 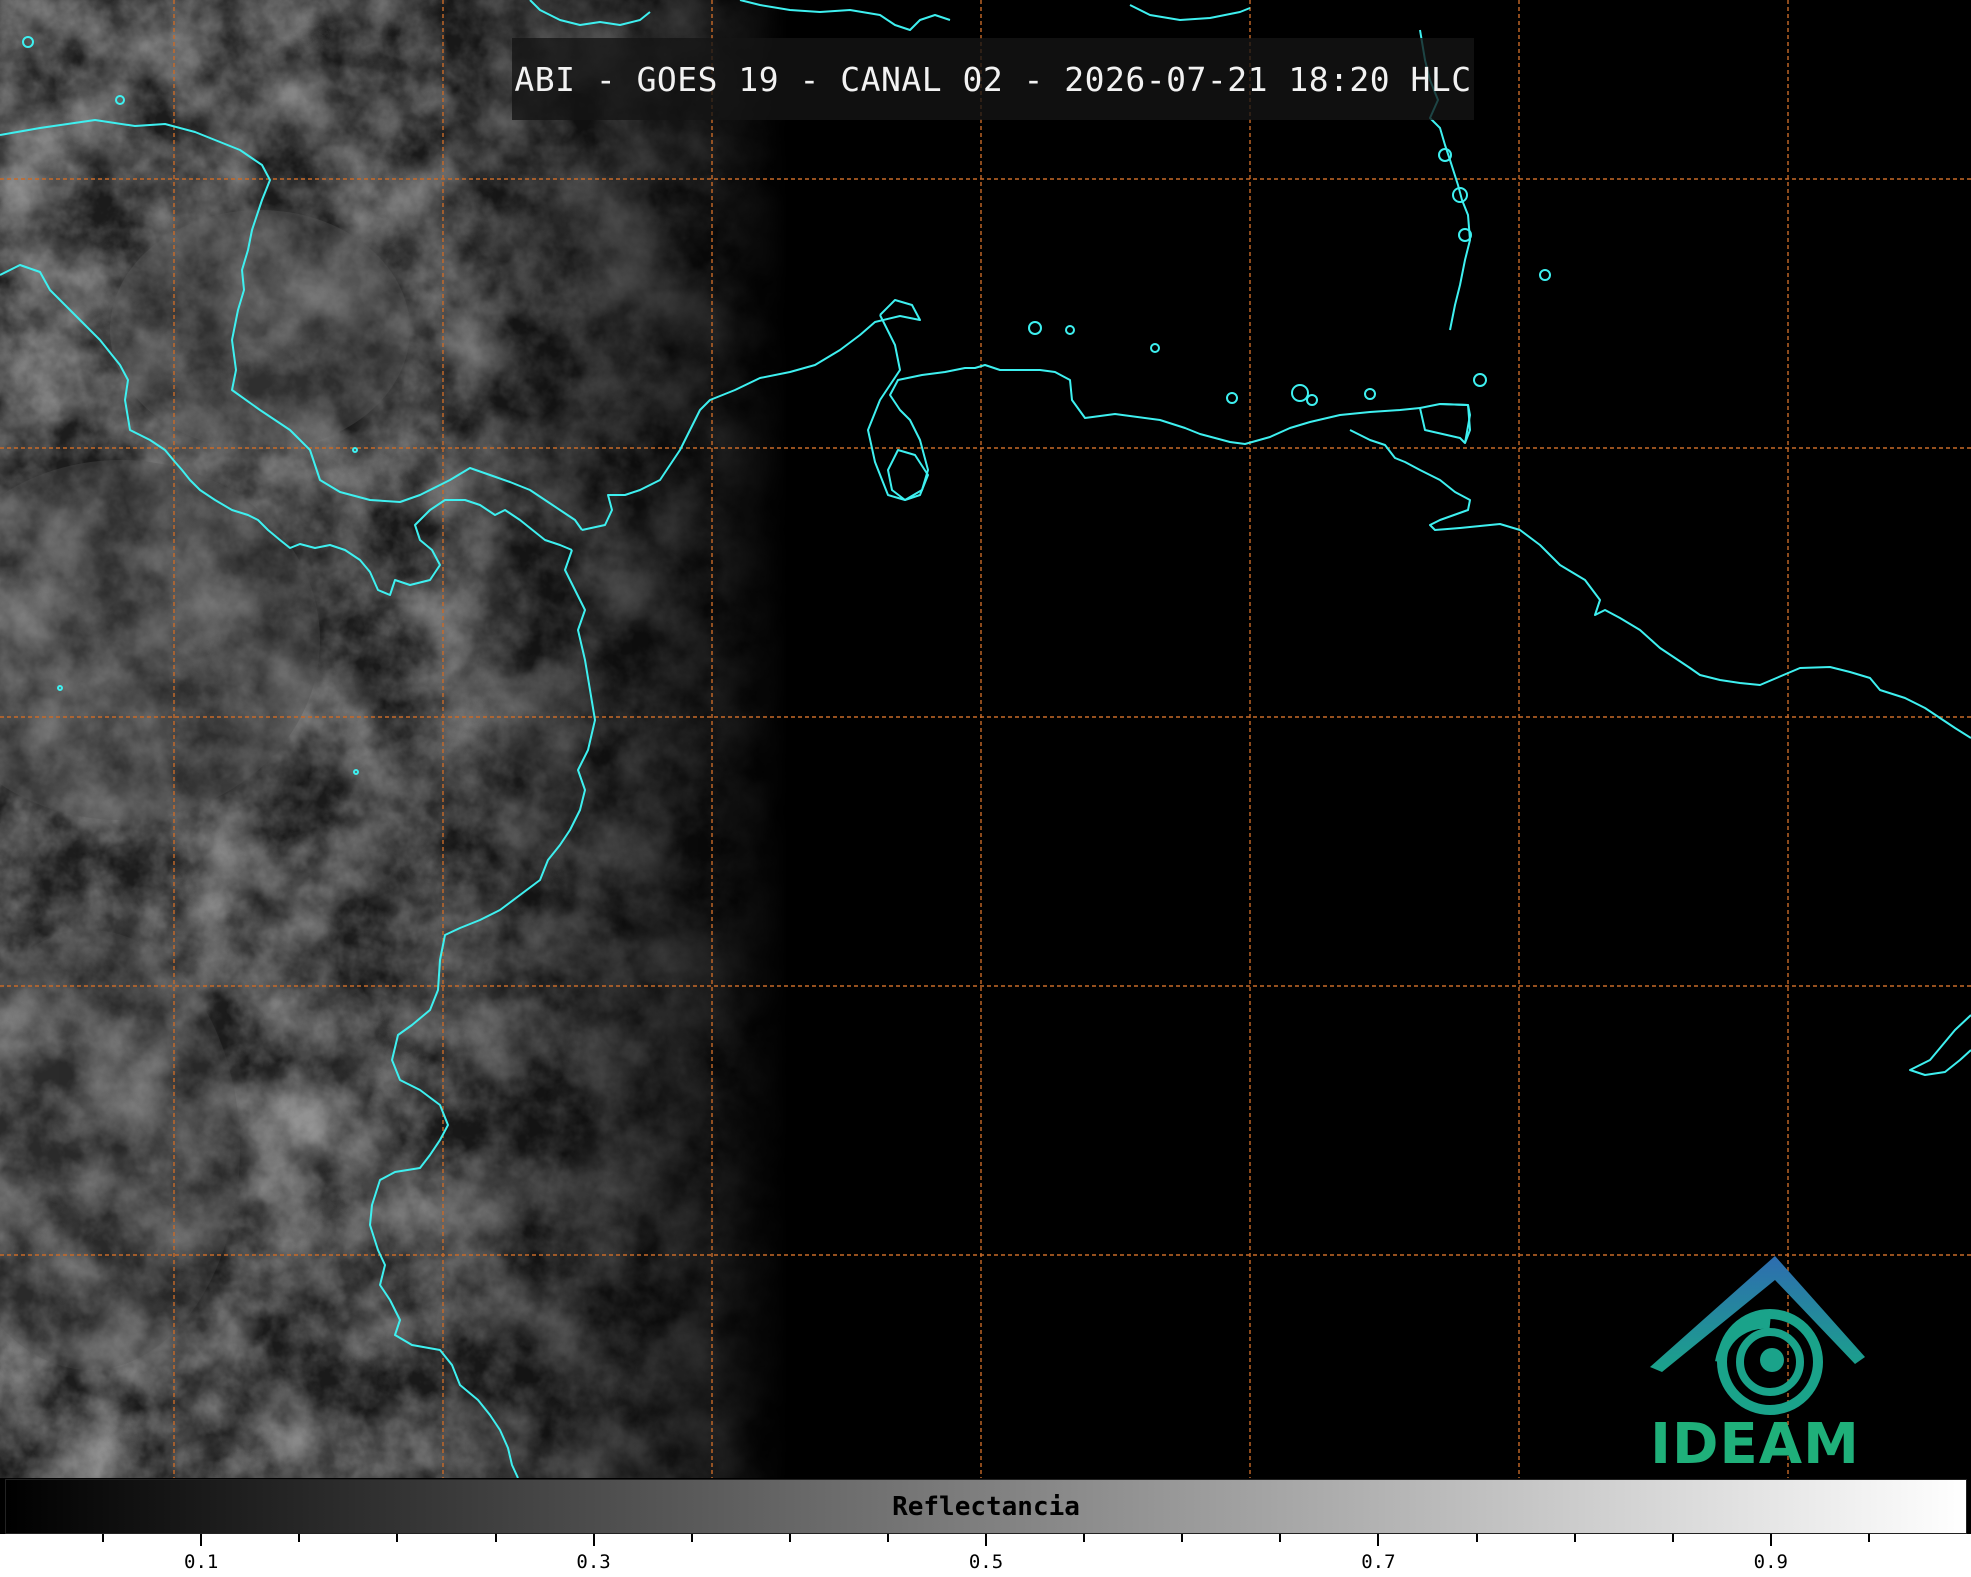 I want to click on colorbar-tick-label: 0.5, so click(x=986, y=1562).